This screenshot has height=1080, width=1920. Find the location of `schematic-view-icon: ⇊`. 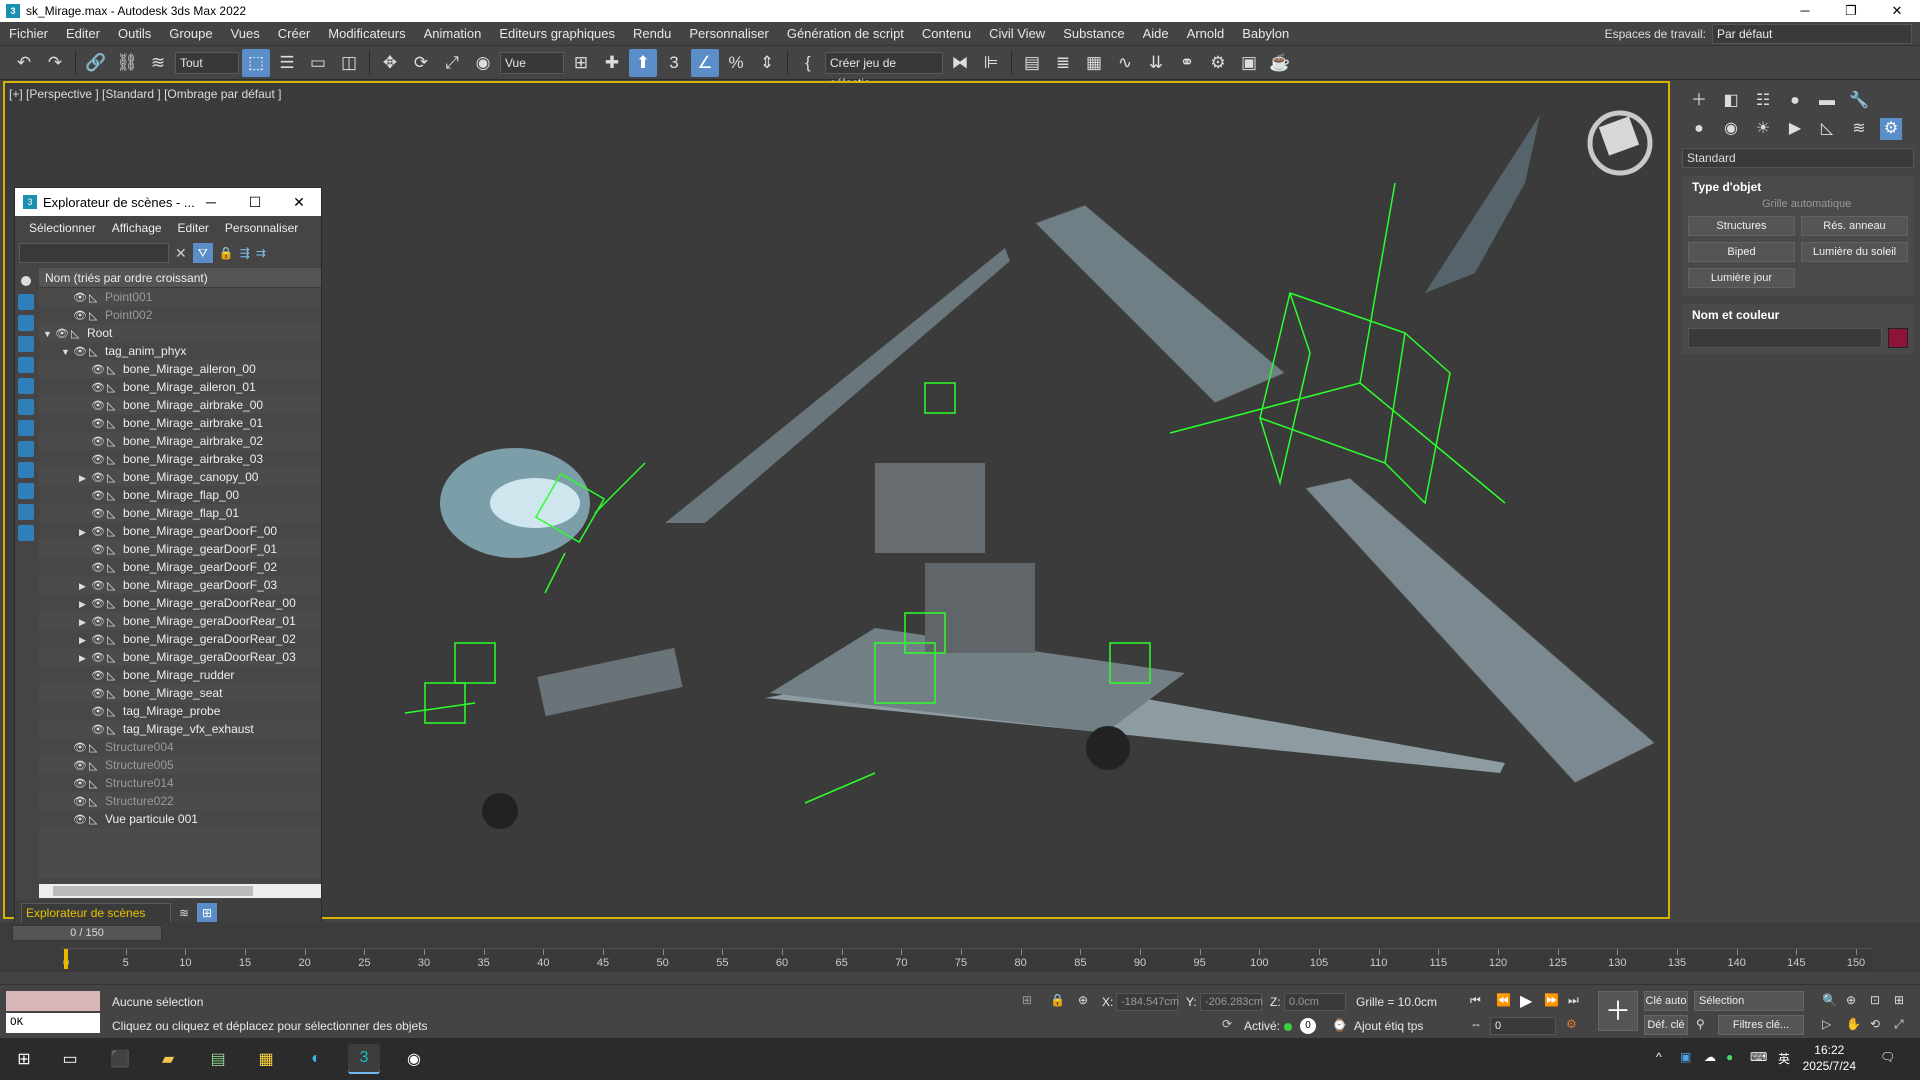

schematic-view-icon: ⇊ is located at coordinates (1156, 63).